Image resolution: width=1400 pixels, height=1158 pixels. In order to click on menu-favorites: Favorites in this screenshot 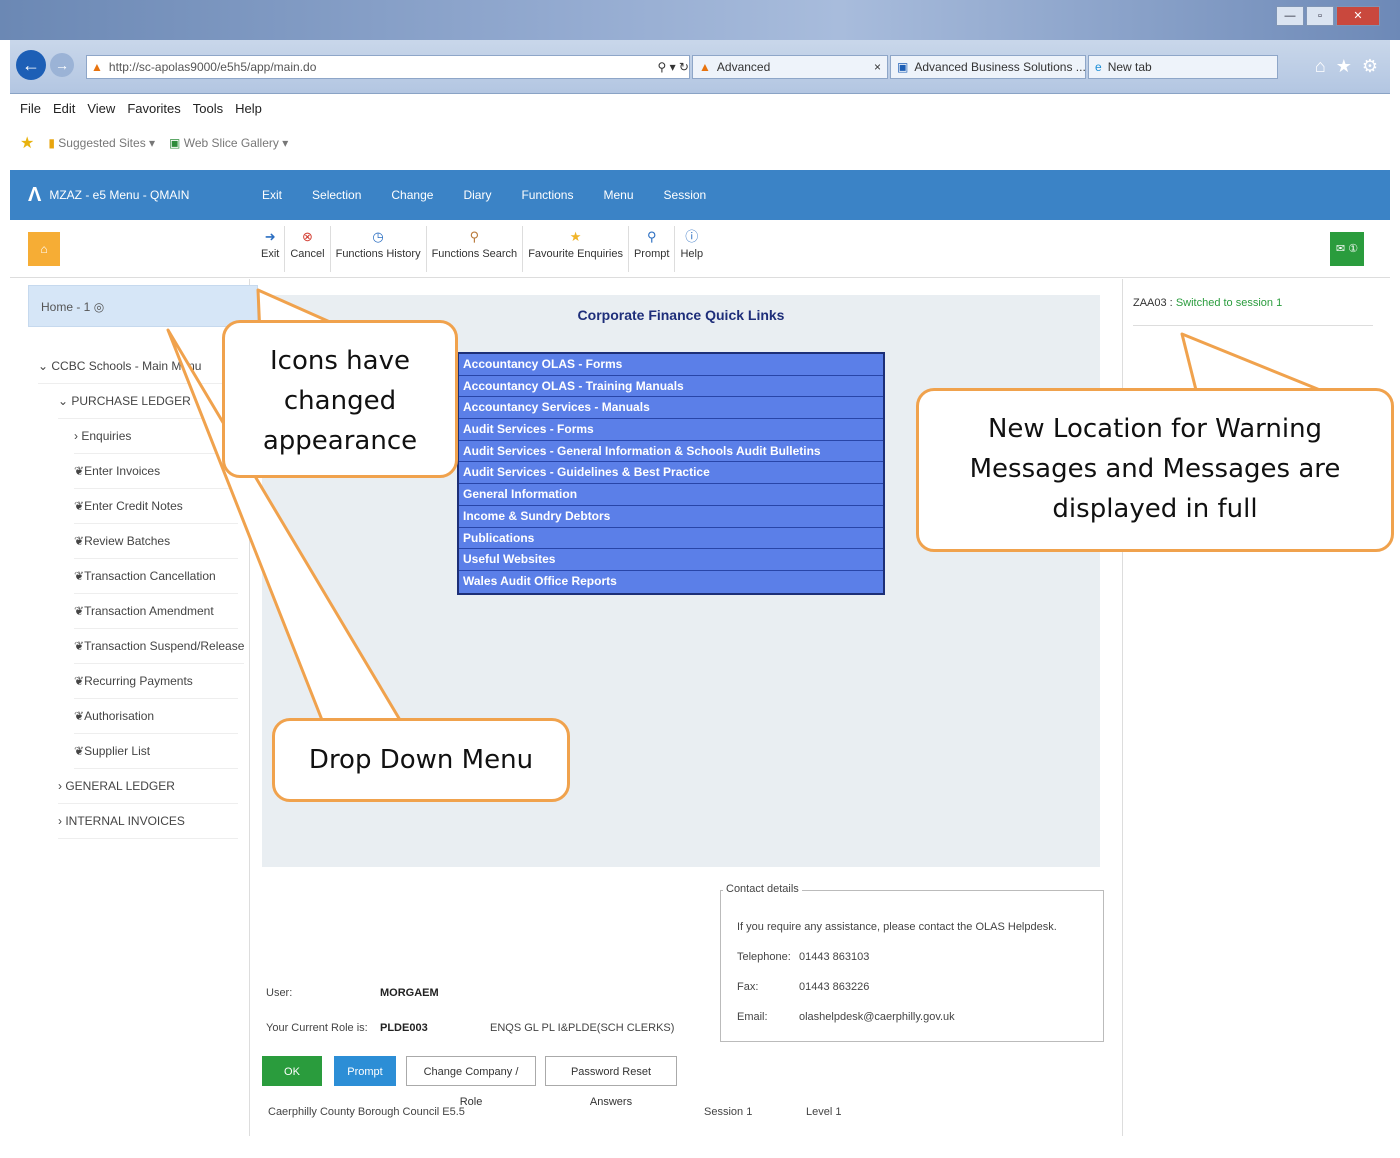, I will do `click(153, 108)`.